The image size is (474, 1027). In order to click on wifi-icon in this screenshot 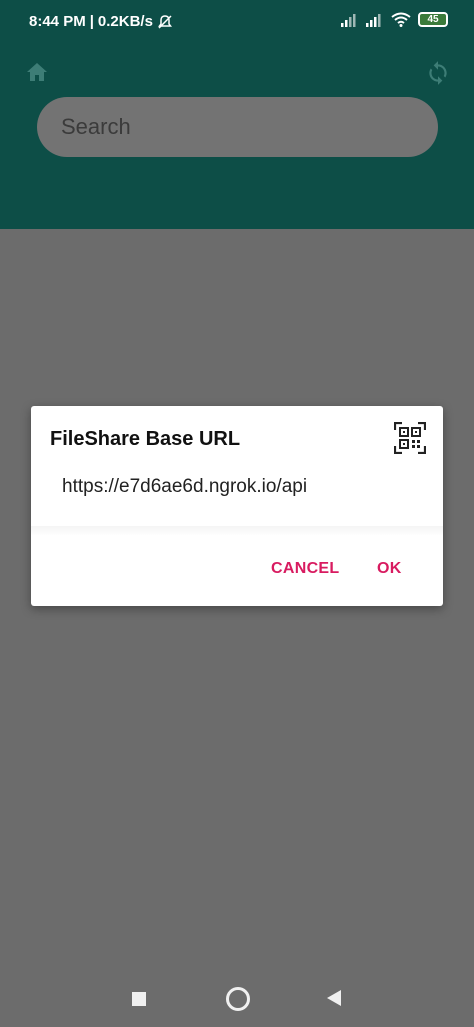, I will do `click(401, 19)`.